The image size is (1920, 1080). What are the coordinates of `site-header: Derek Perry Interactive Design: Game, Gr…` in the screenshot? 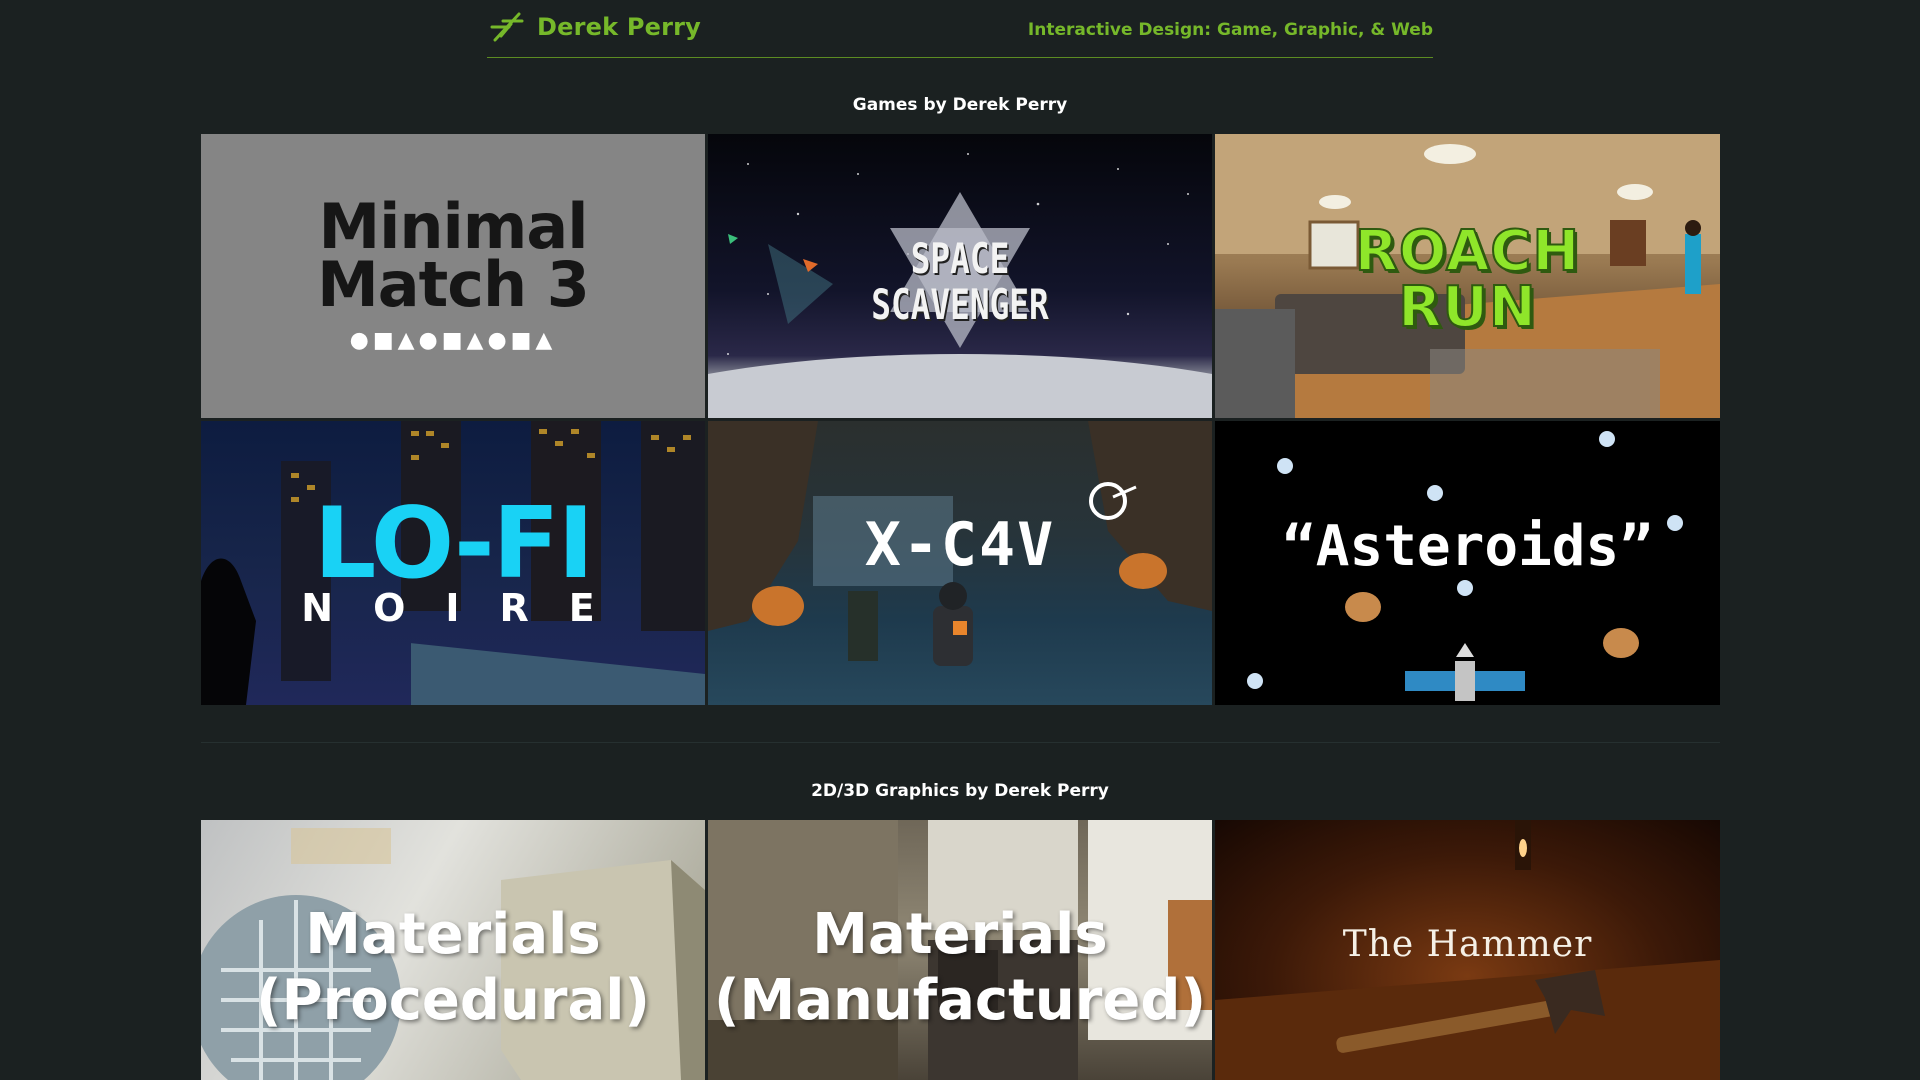 It's located at (960, 29).